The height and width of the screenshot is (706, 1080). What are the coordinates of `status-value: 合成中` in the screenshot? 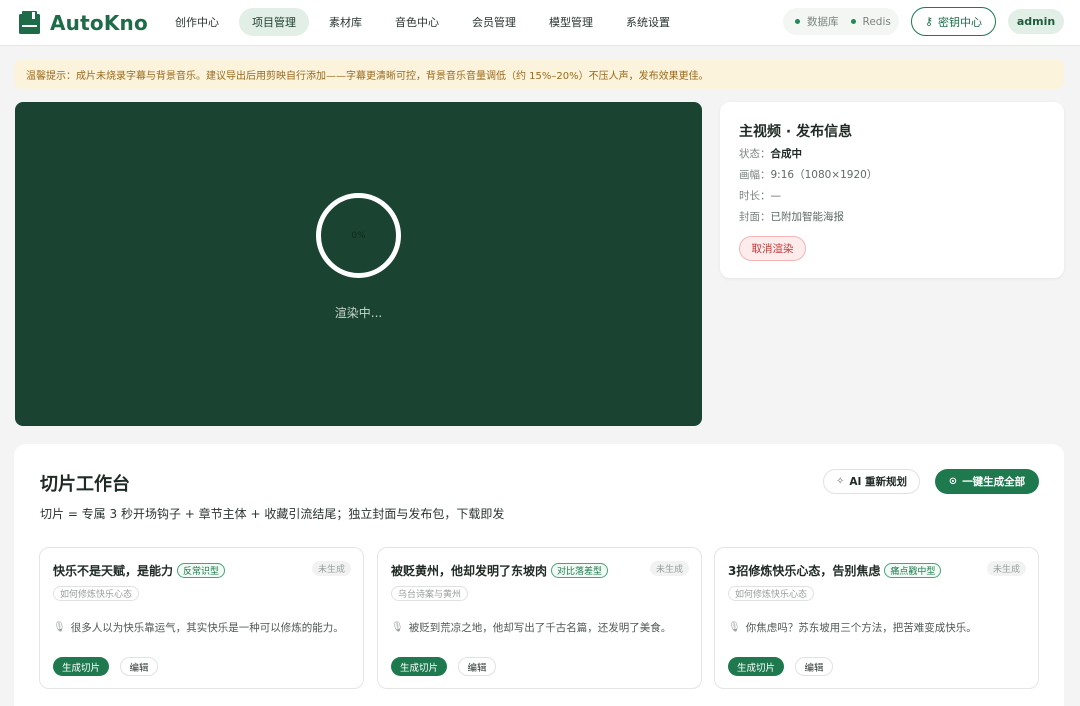 It's located at (786, 154).